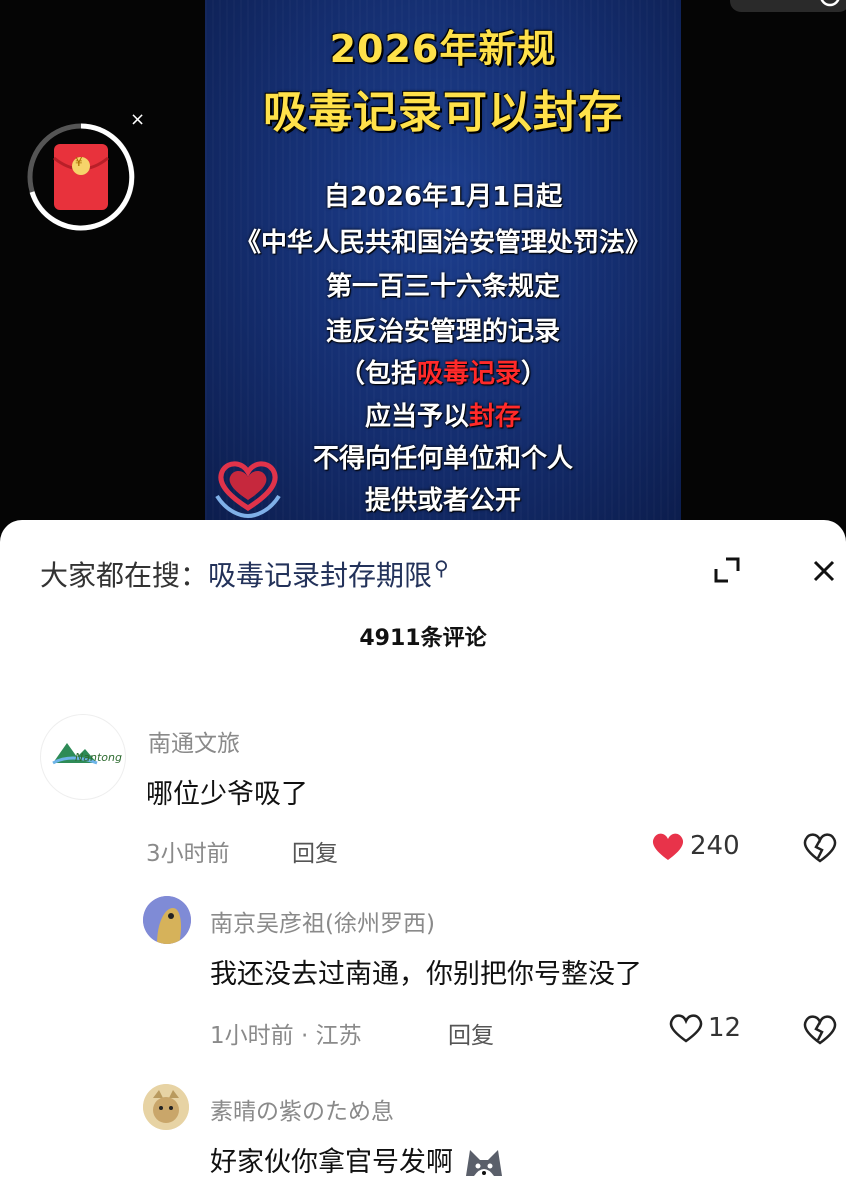 The height and width of the screenshot is (1200, 846). I want to click on like-button: 240, so click(695, 846).